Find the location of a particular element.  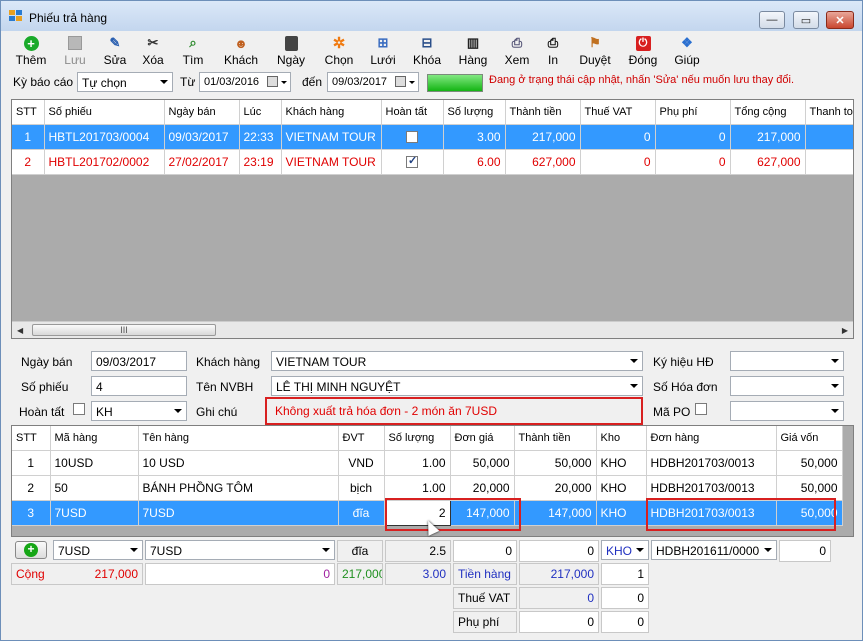

nvbh-select: LÊ THỊ MINH NGUYỆT is located at coordinates (457, 386).